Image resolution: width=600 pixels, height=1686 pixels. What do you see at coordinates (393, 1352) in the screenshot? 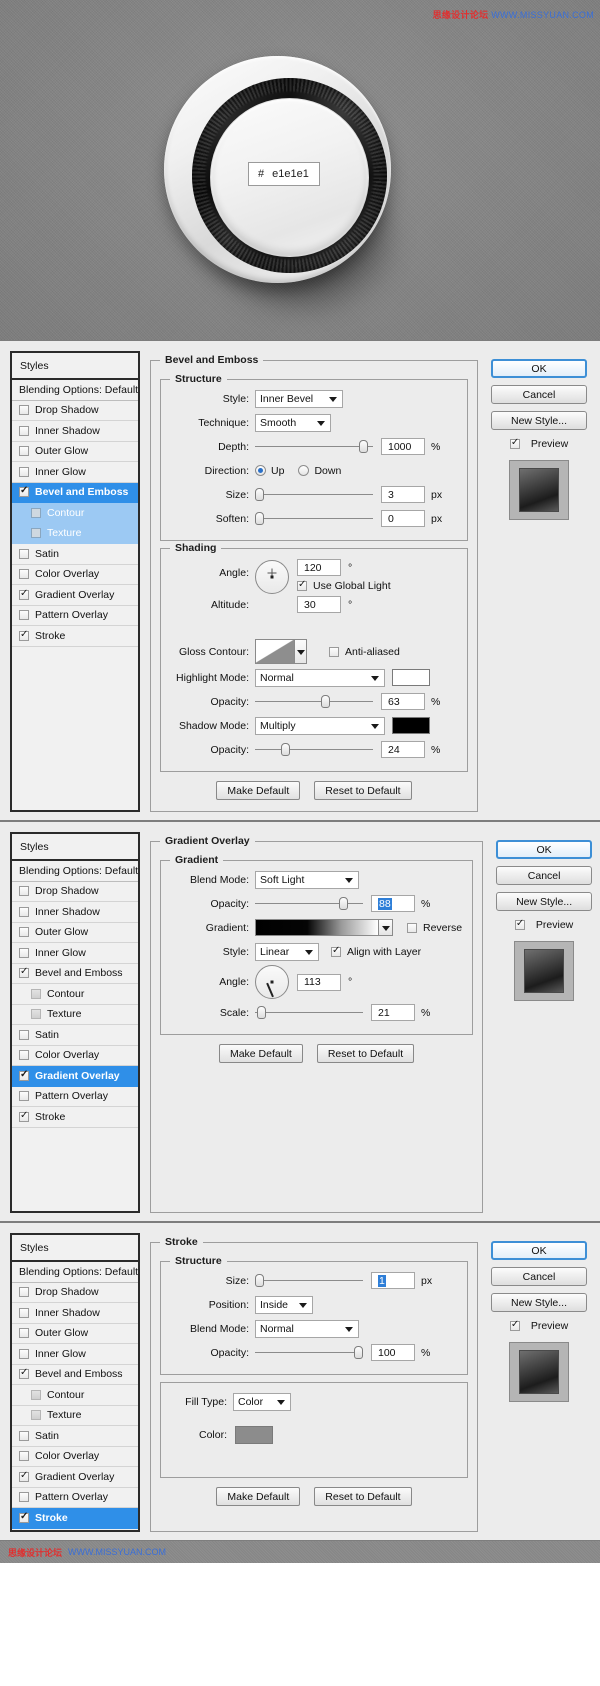
I see `input-opacity: 100` at bounding box center [393, 1352].